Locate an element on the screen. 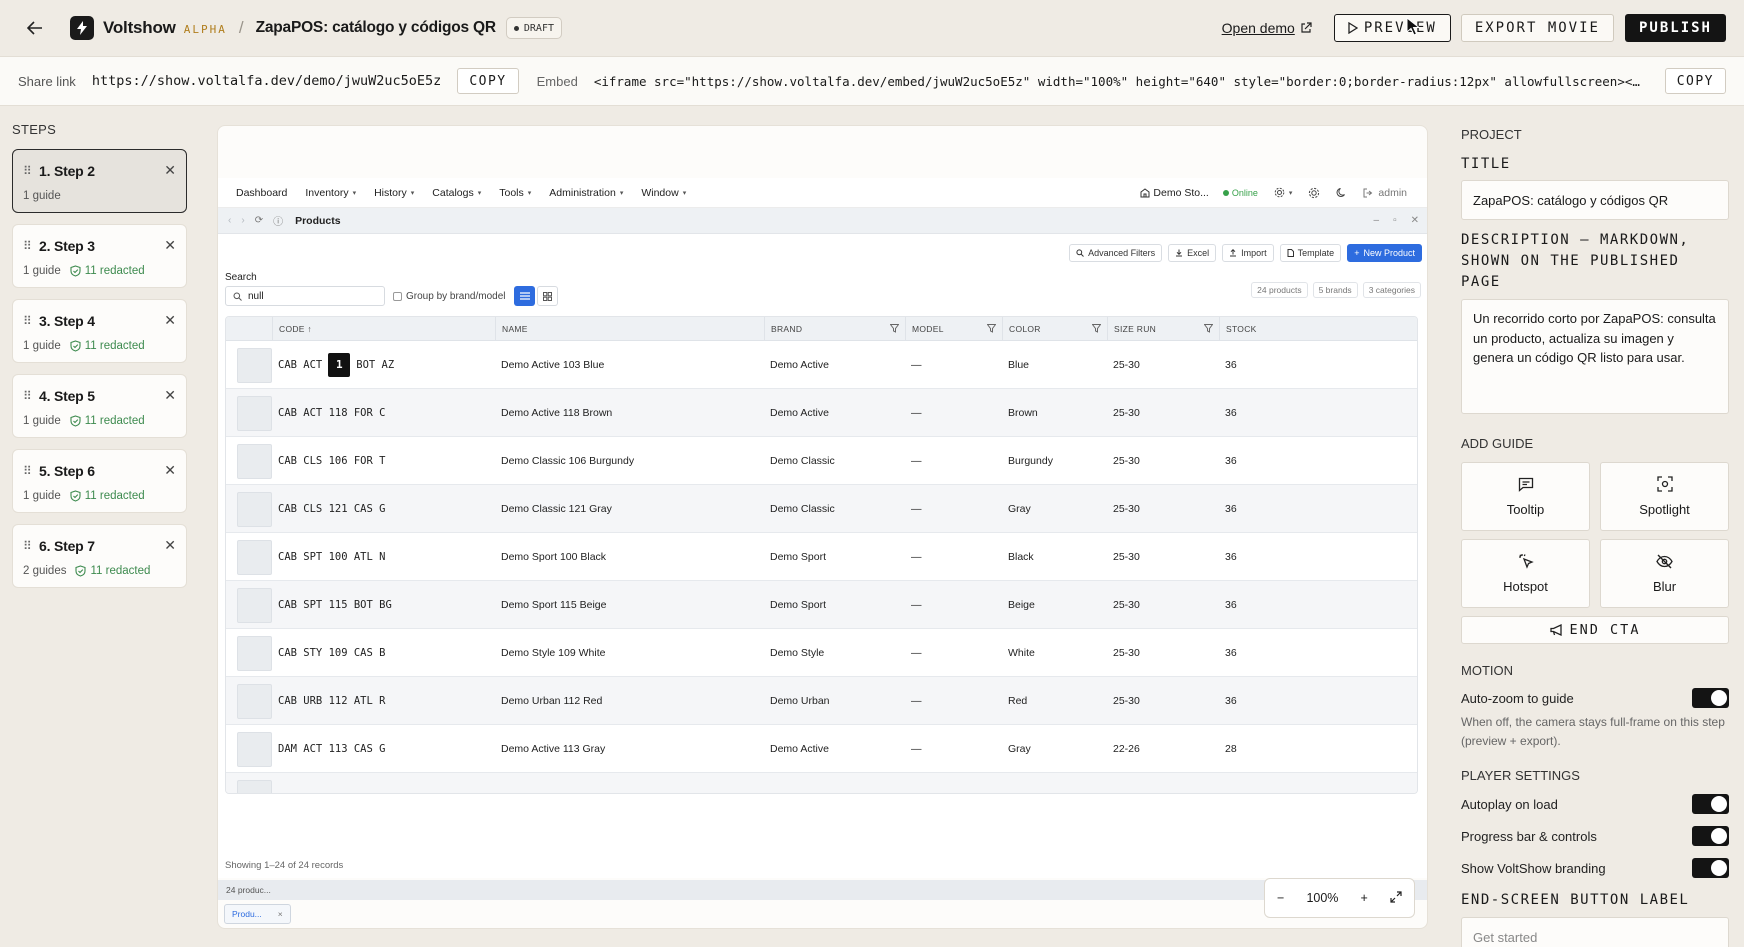 The height and width of the screenshot is (947, 1744). progress-toggle is located at coordinates (1710, 836).